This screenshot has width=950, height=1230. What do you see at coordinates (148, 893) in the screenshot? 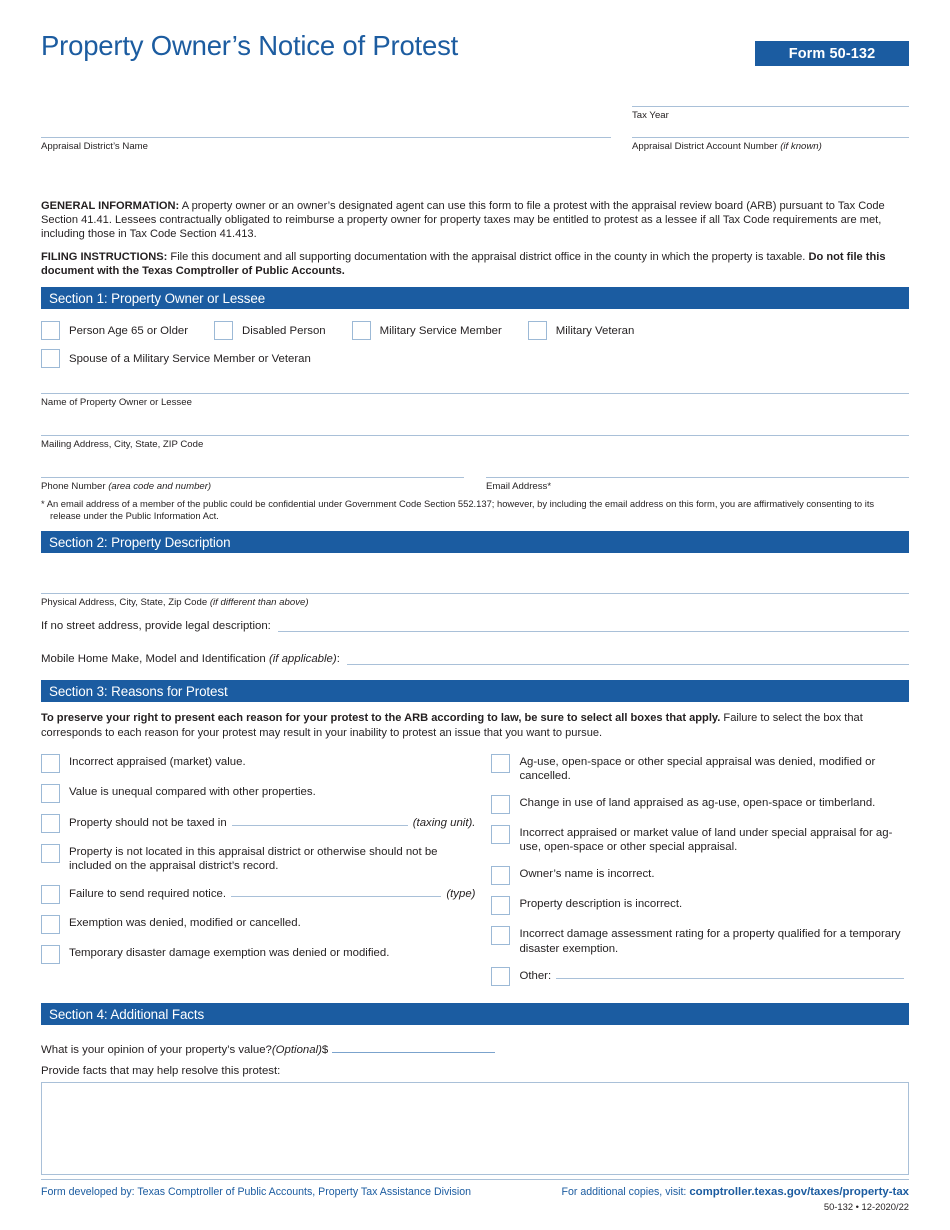
I see `reason-text-pre: Failure to send required notice.` at bounding box center [148, 893].